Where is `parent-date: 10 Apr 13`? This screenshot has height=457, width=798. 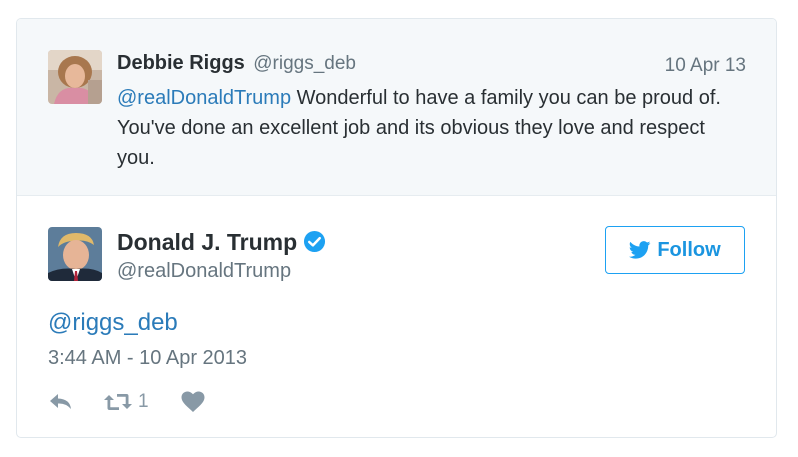 parent-date: 10 Apr 13 is located at coordinates (705, 66).